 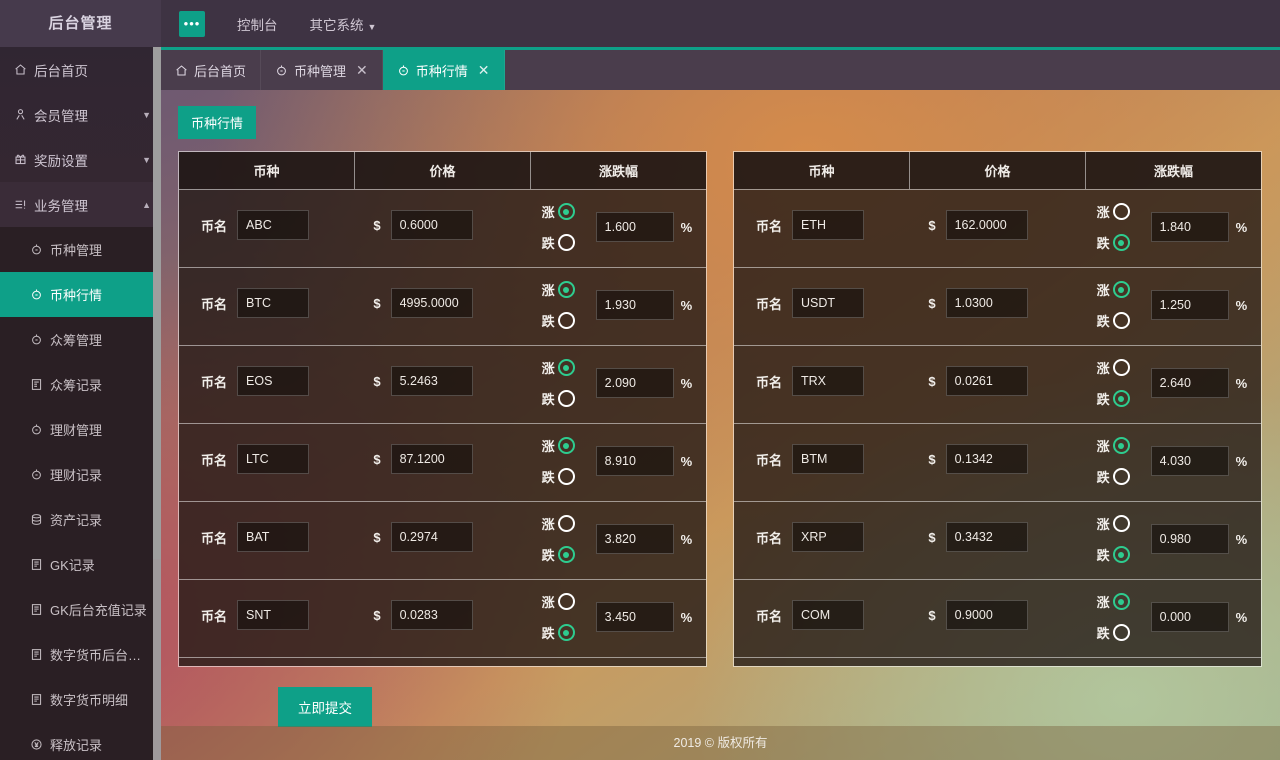 I want to click on sidebar-subitem-7: GK记录, so click(x=80, y=564).